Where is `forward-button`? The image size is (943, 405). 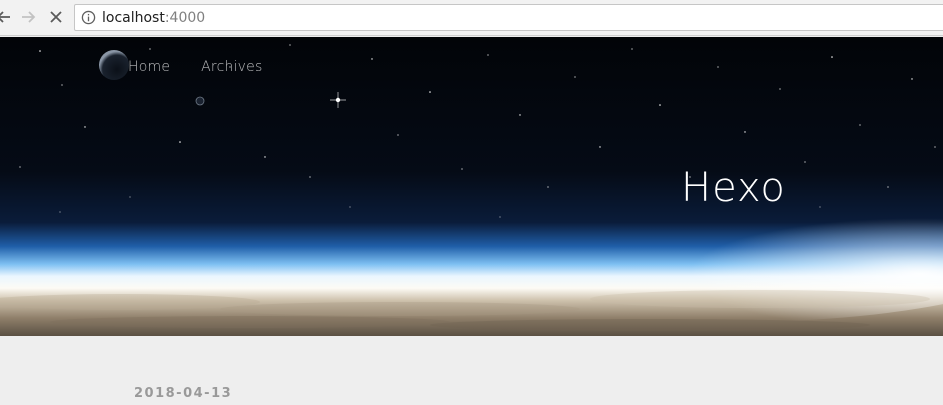 forward-button is located at coordinates (28, 17).